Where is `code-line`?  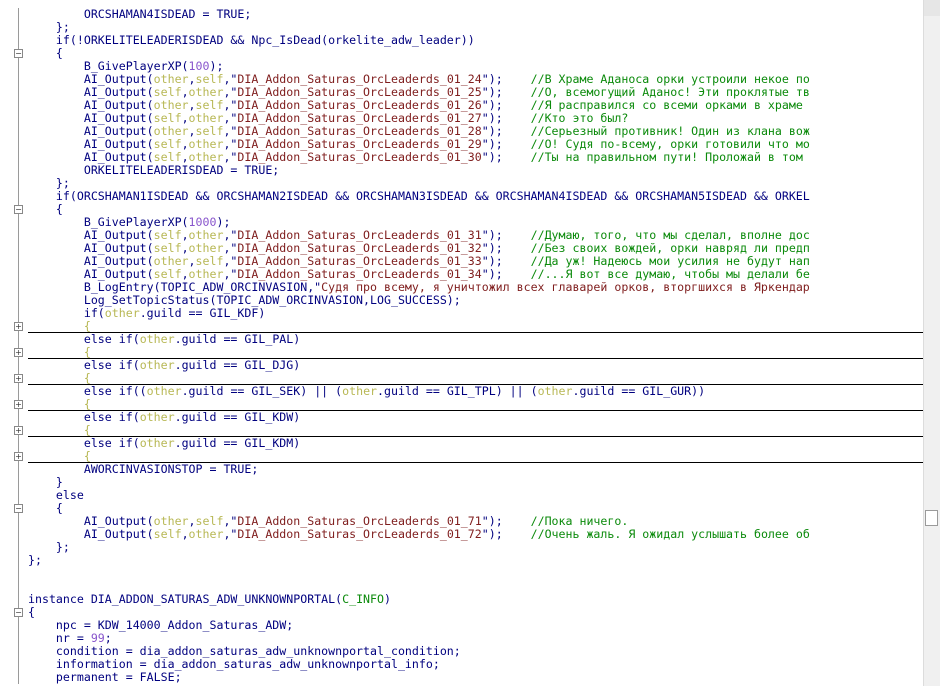
code-line is located at coordinates (462, 573).